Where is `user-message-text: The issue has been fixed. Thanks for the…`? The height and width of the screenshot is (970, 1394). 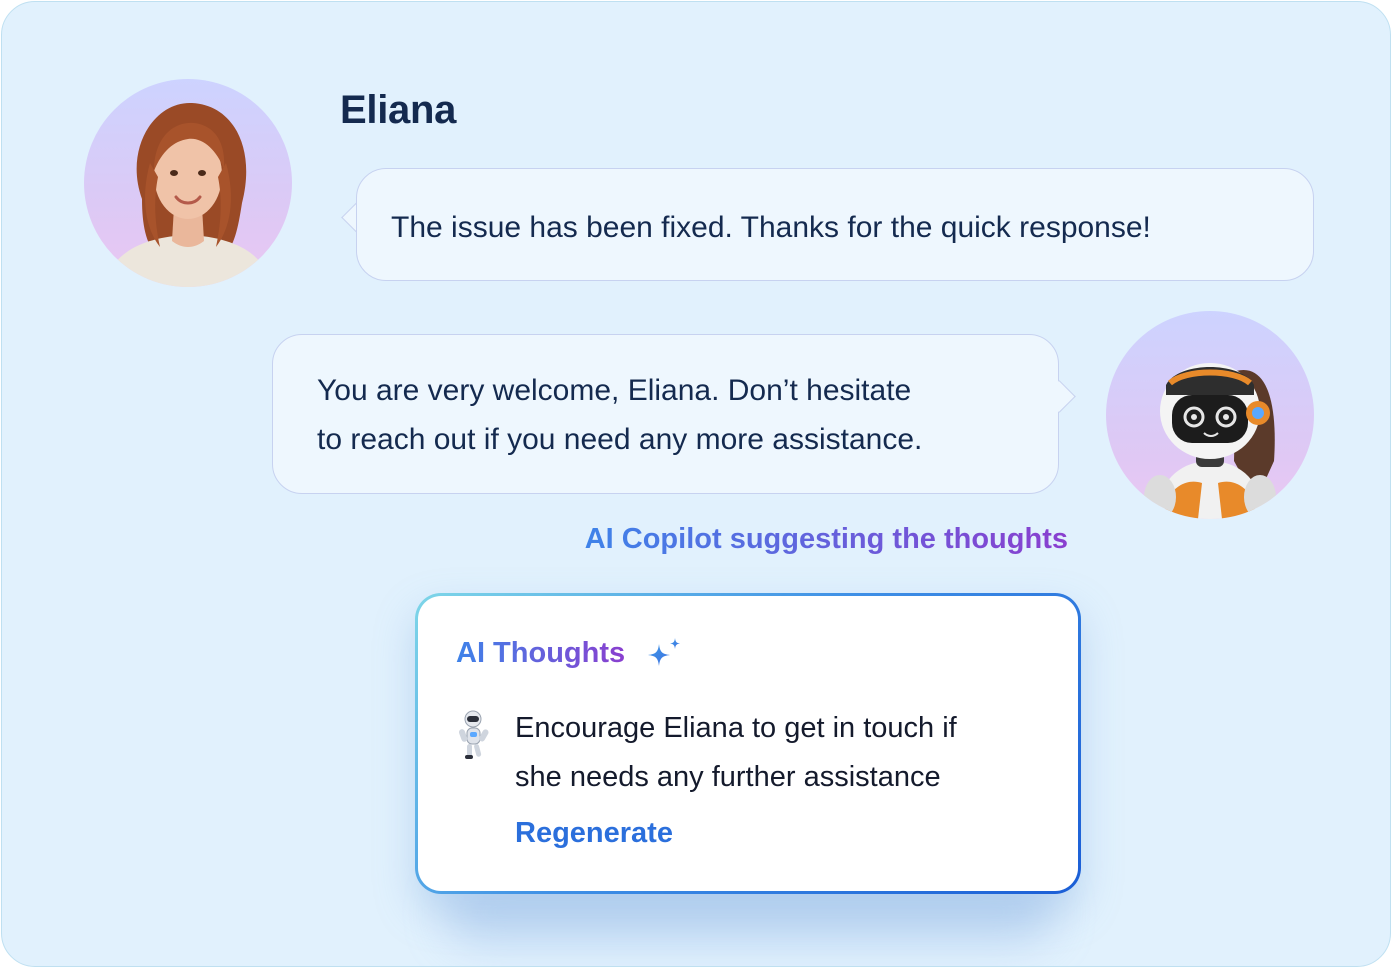 user-message-text: The issue has been fixed. Thanks for the… is located at coordinates (771, 227).